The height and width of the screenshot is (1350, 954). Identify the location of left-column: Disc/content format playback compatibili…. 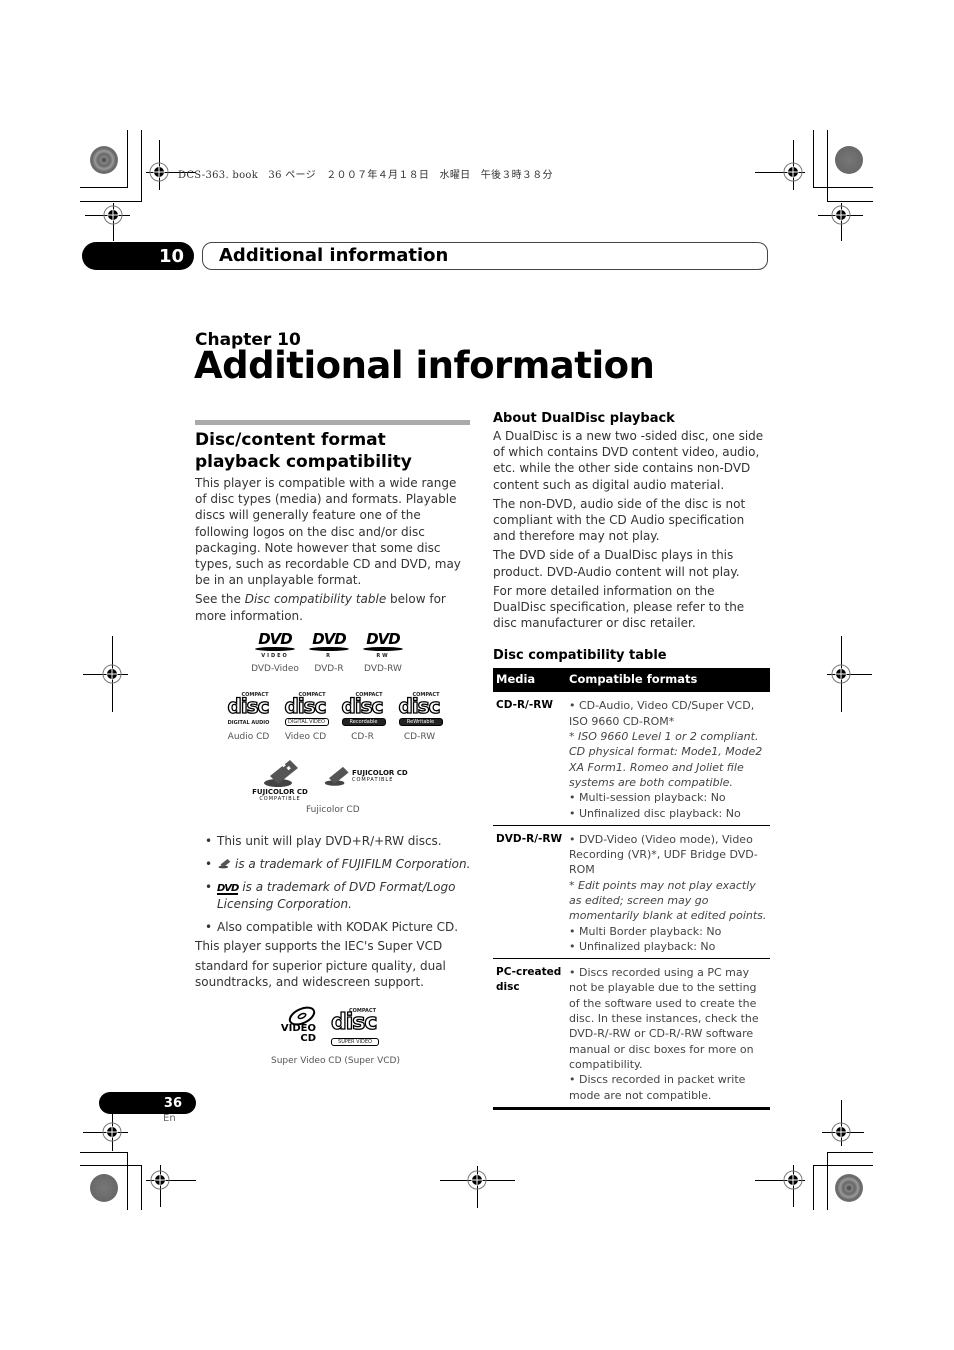
(332, 523).